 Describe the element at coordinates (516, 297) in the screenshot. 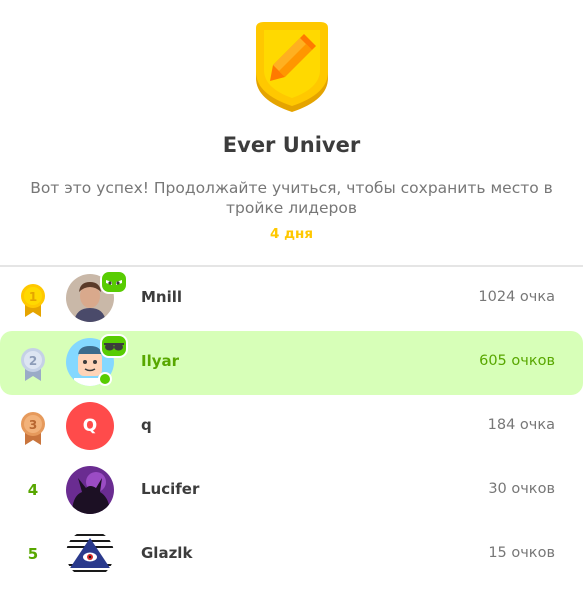

I see `user-points: 1024 очка` at that location.